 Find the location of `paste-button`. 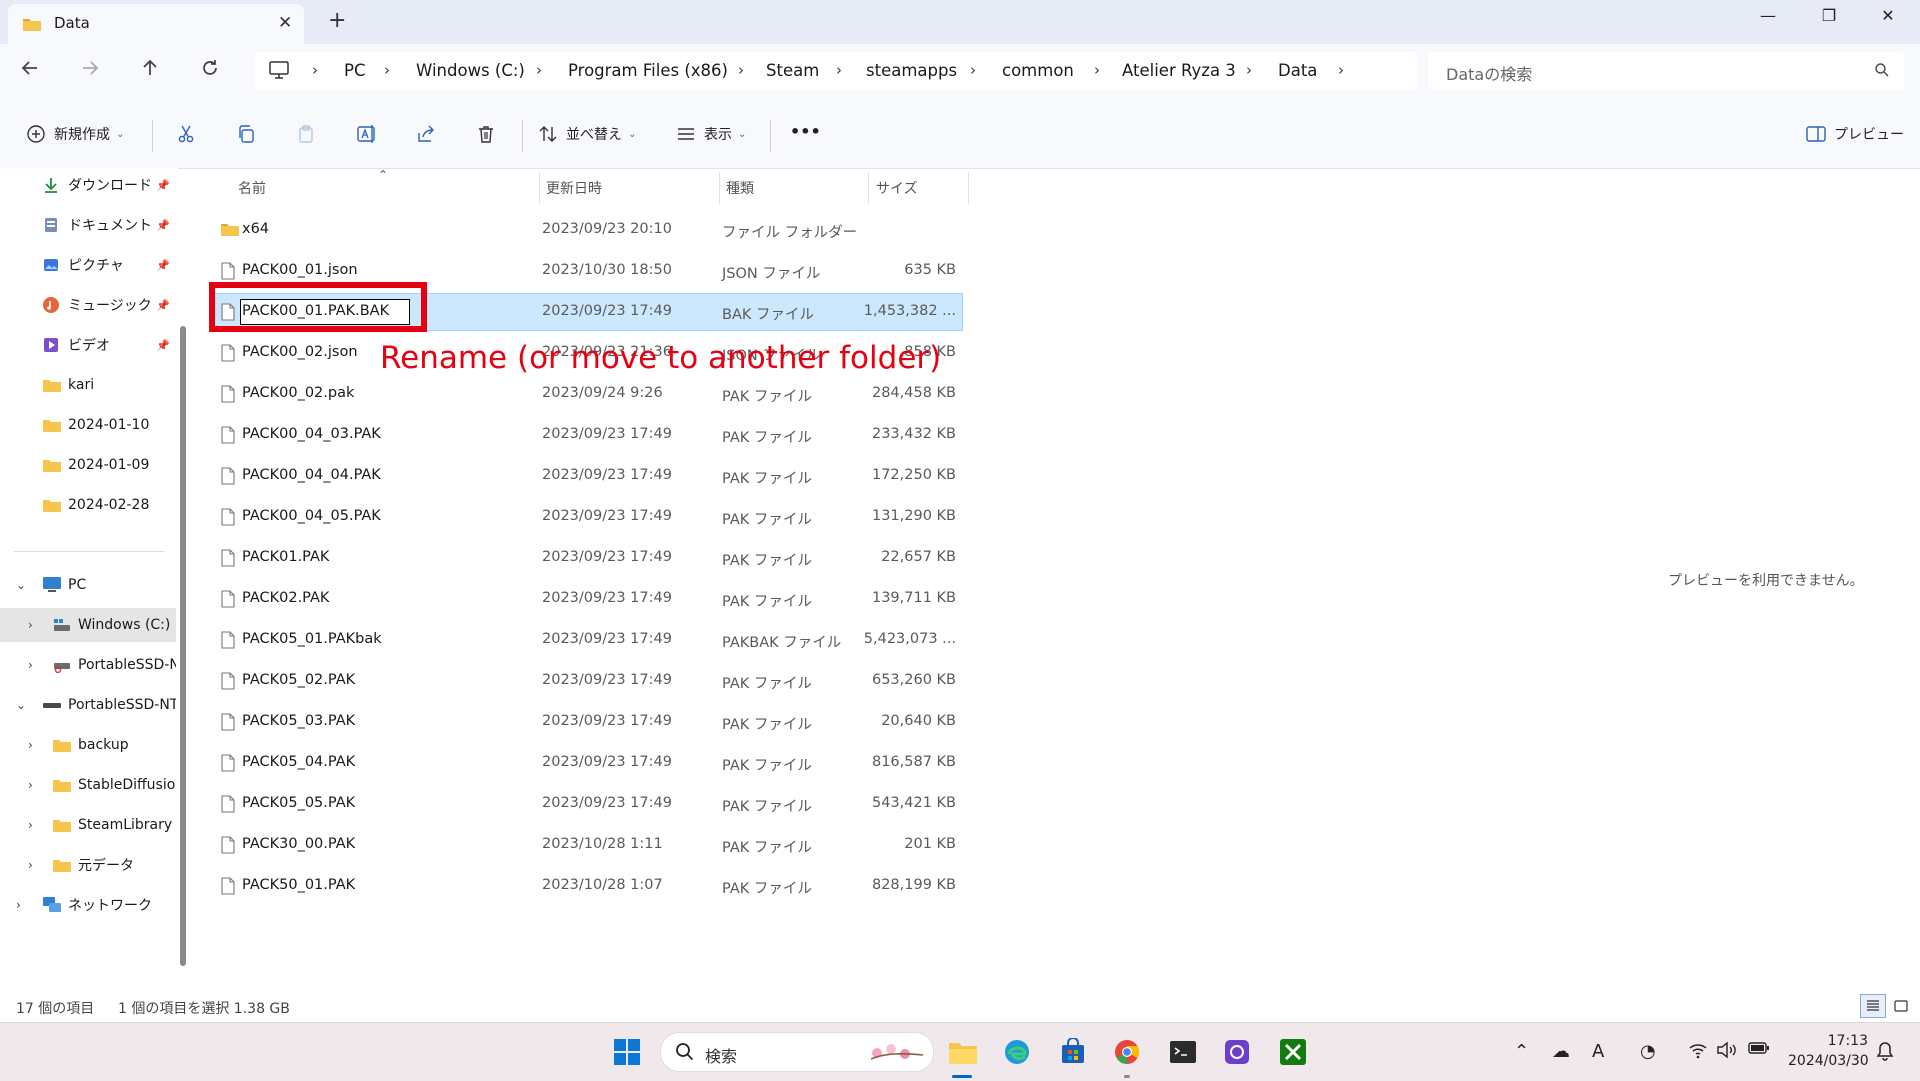

paste-button is located at coordinates (306, 134).